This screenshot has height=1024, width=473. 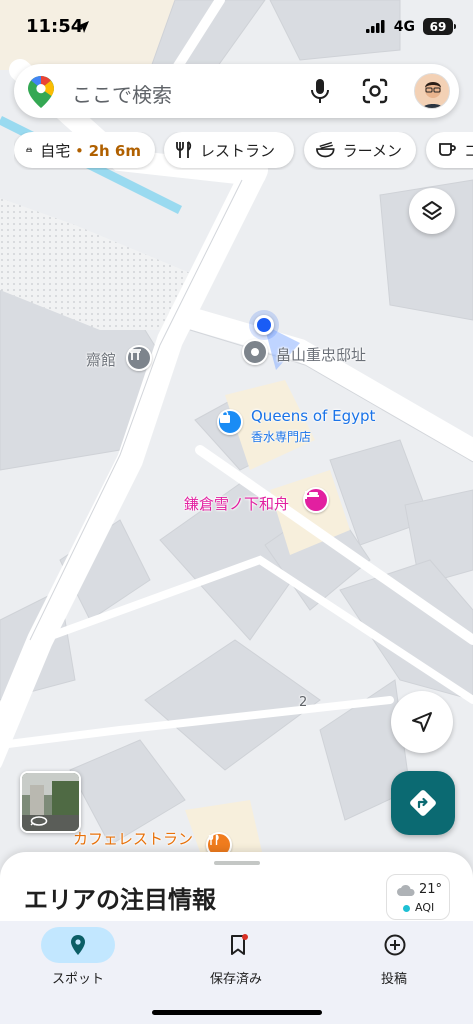 What do you see at coordinates (321, 354) in the screenshot?
I see `place-label-hatakeyama: 畠山重忠邸址` at bounding box center [321, 354].